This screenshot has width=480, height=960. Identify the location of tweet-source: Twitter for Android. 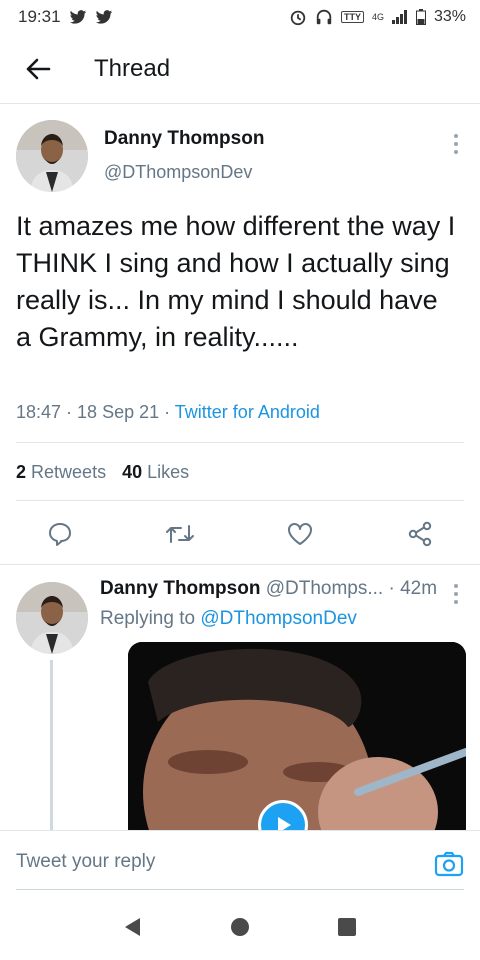
(247, 412).